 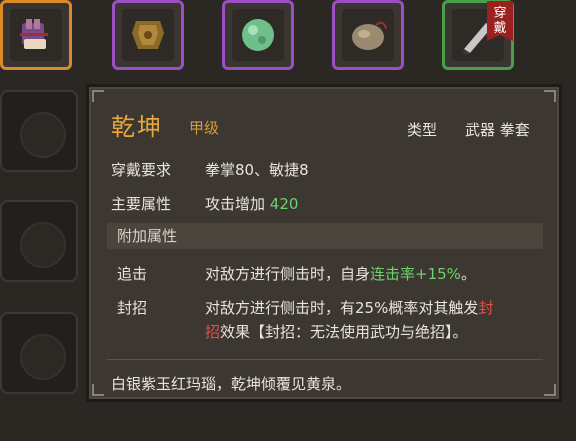 What do you see at coordinates (422, 130) in the screenshot?
I see `item-type-label: 类型` at bounding box center [422, 130].